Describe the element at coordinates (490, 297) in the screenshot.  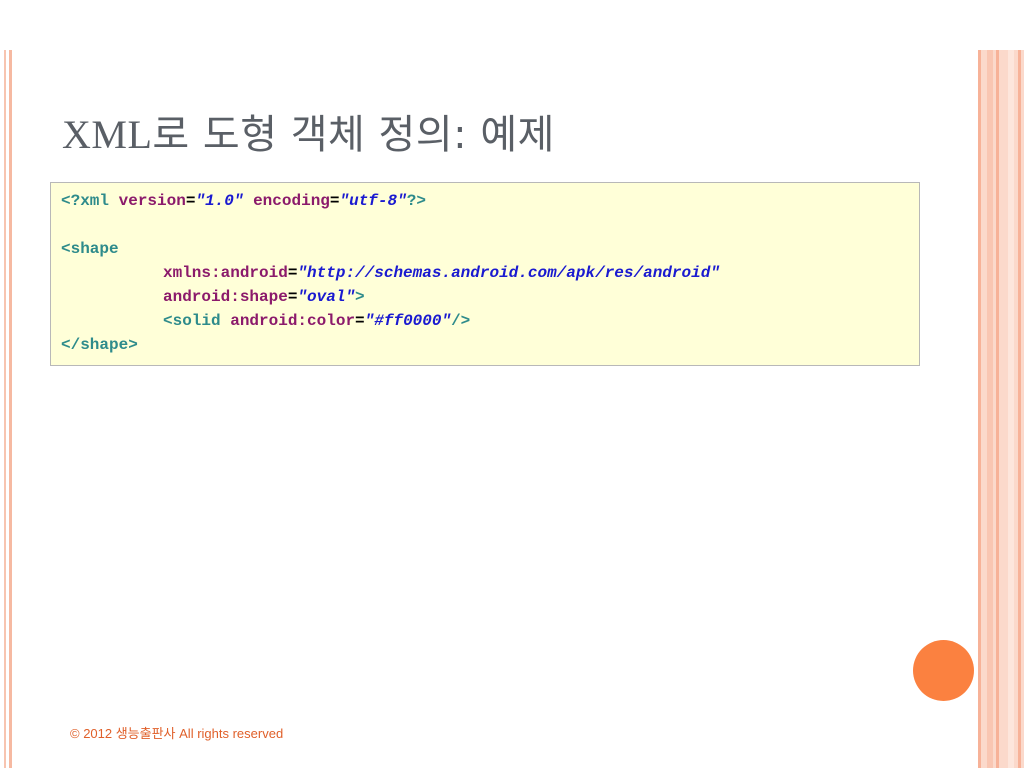
I see `code-line-shape-attr: android:shape="oval">` at that location.